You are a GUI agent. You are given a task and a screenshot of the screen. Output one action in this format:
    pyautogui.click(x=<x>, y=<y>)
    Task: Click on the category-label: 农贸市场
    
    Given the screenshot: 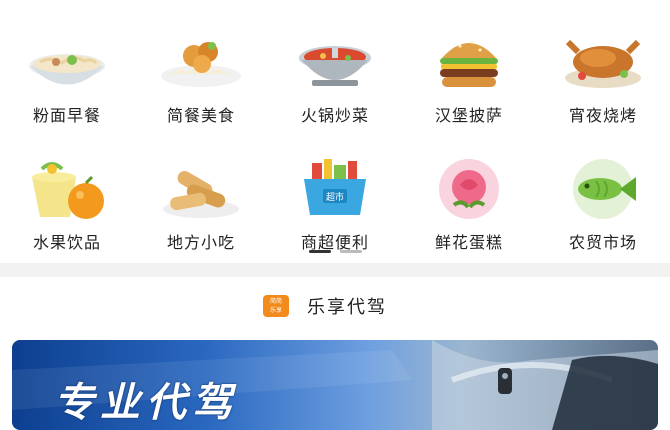 What is the action you would take?
    pyautogui.click(x=602, y=242)
    